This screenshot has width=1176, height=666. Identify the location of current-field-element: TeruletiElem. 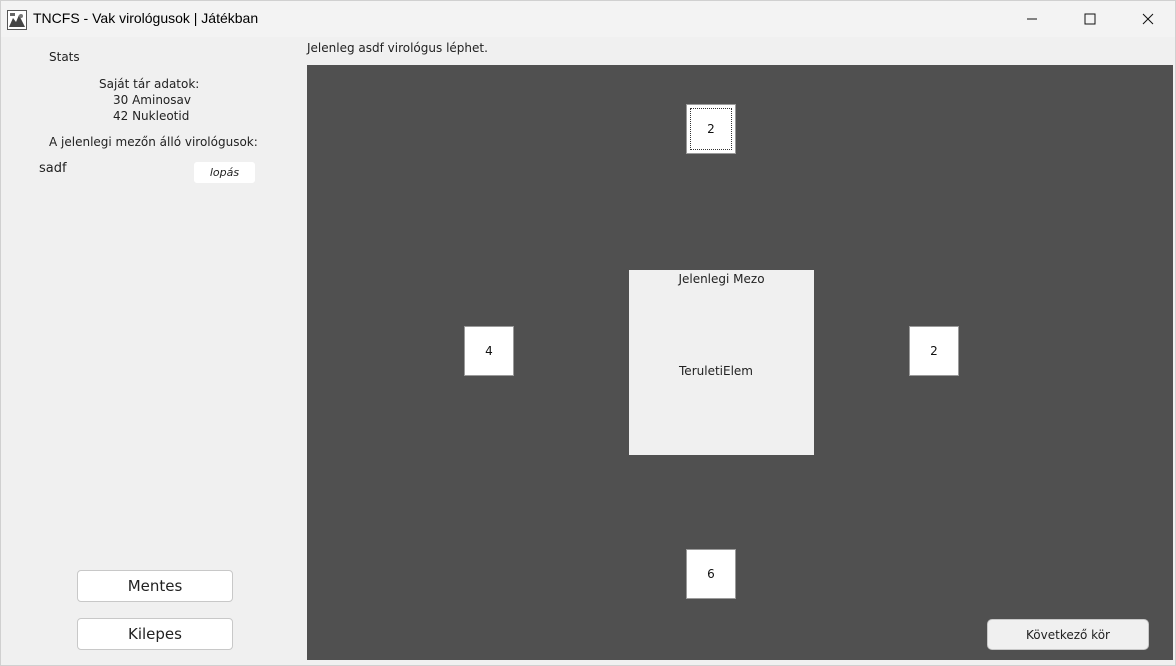
(716, 371).